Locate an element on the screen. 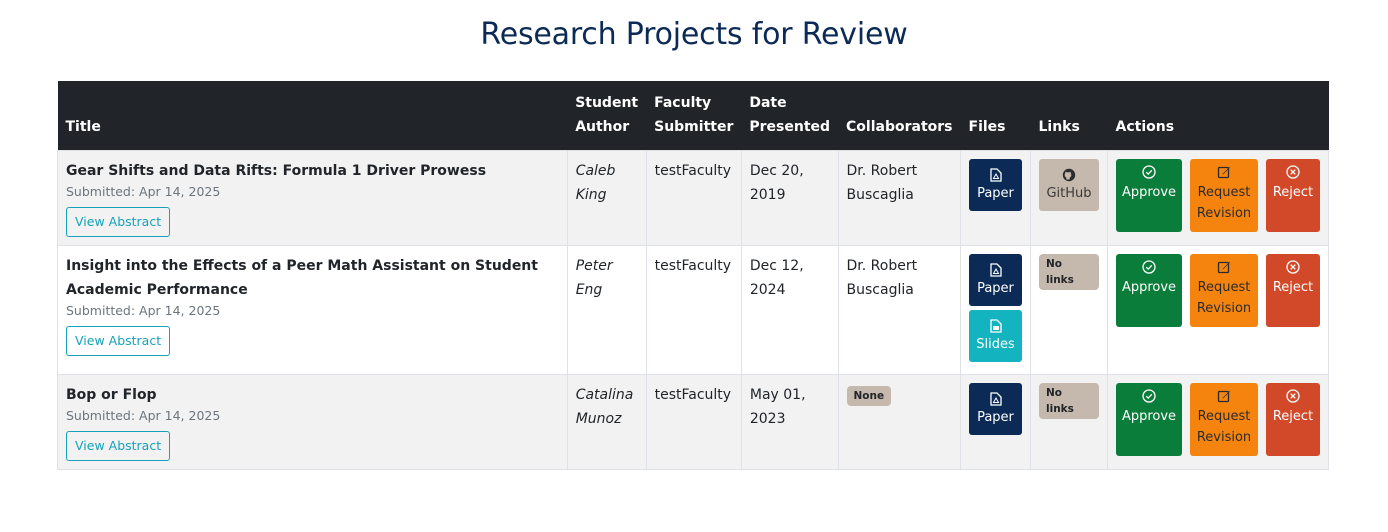 The image size is (1388, 532). author-first-name: Caleb is located at coordinates (595, 171).